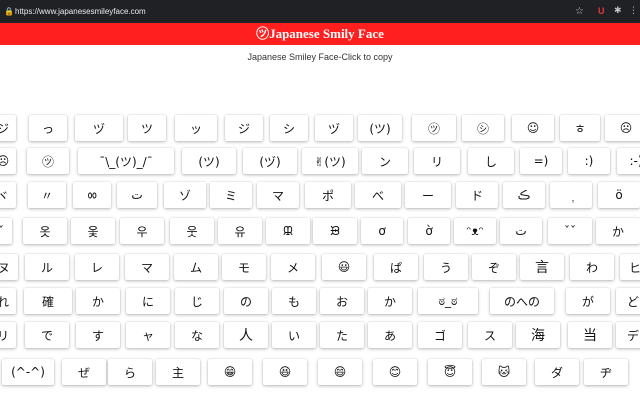 The image size is (640, 400). What do you see at coordinates (589, 161) in the screenshot?
I see `smiley-tile: :)` at bounding box center [589, 161].